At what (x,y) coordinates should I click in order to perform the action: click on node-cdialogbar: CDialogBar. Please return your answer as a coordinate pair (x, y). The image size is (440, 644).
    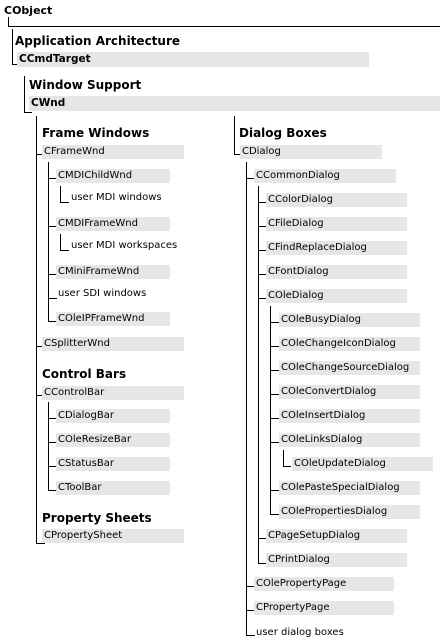
    Looking at the image, I should click on (113, 416).